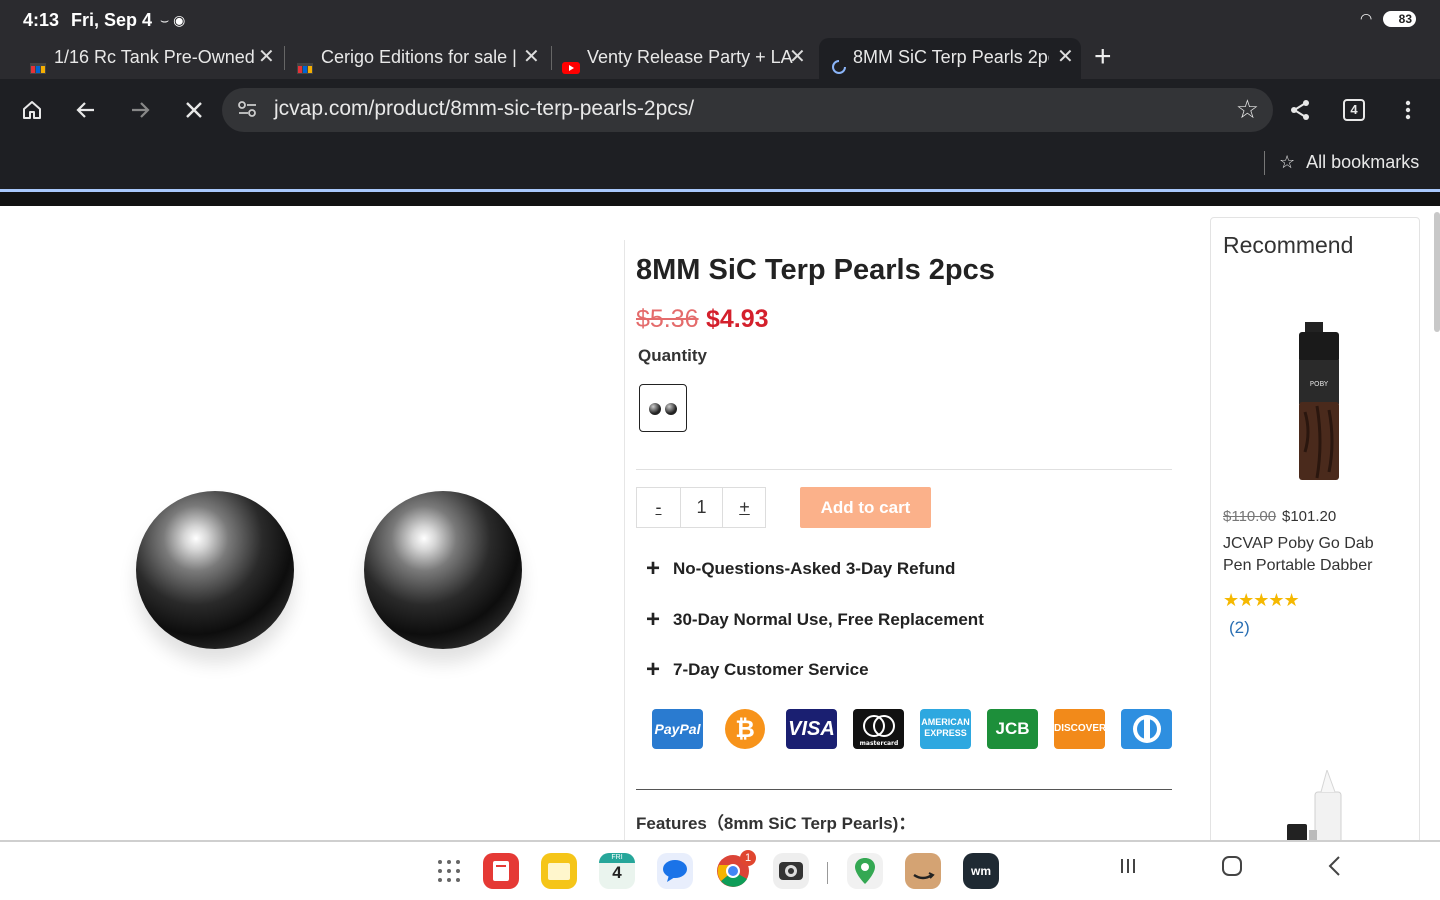  Describe the element at coordinates (720, 165) in the screenshot. I see `bookmarks-bar: ☆ All bookmarks` at that location.